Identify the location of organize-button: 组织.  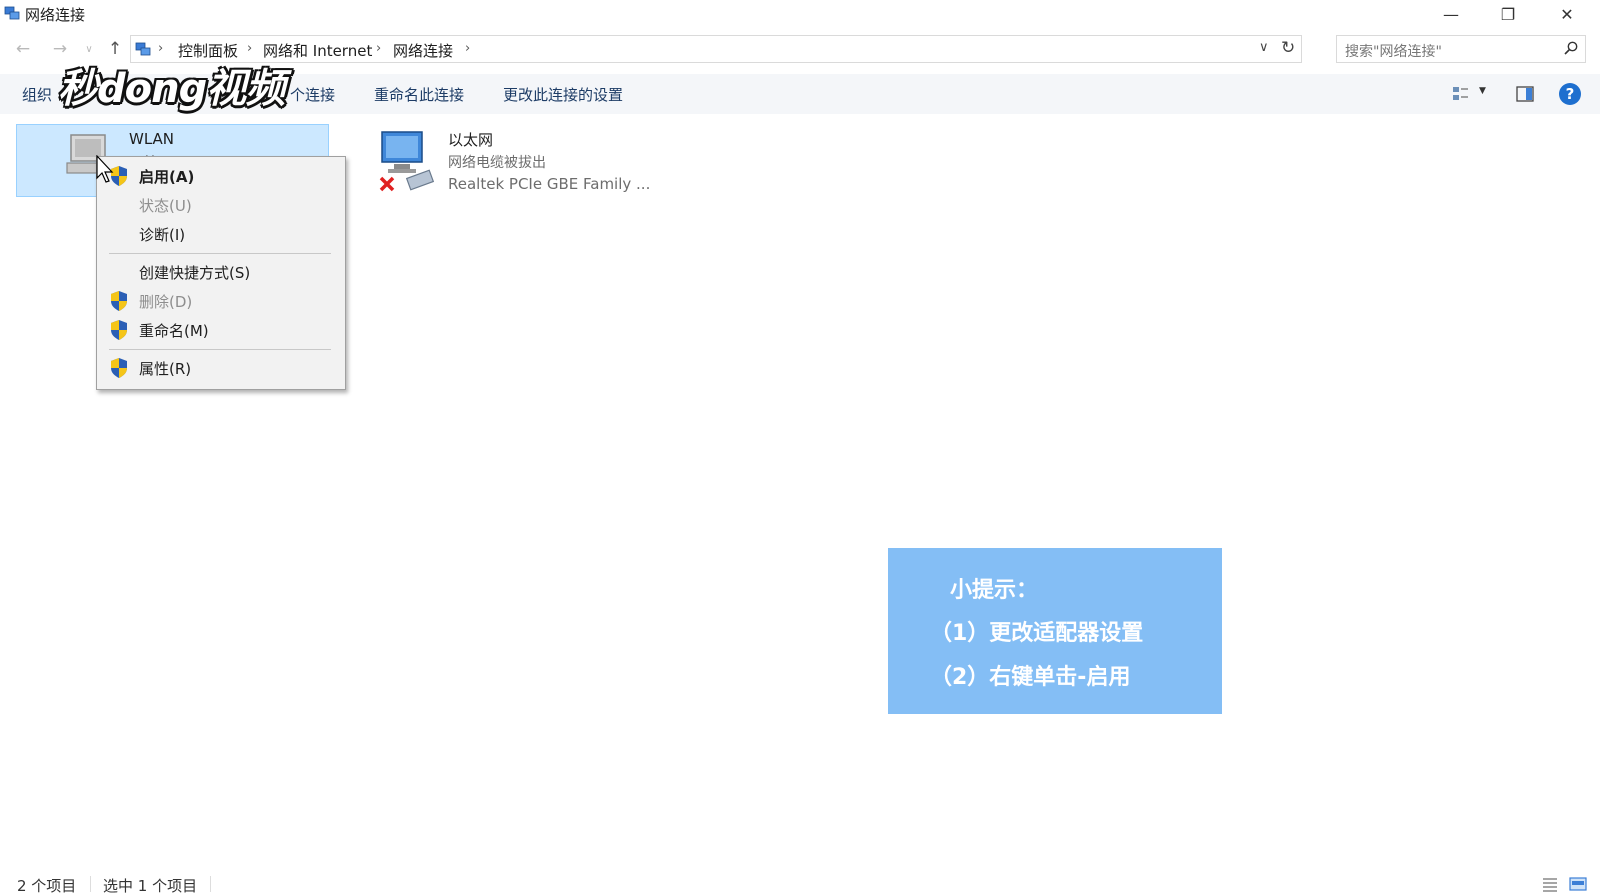
(37, 94).